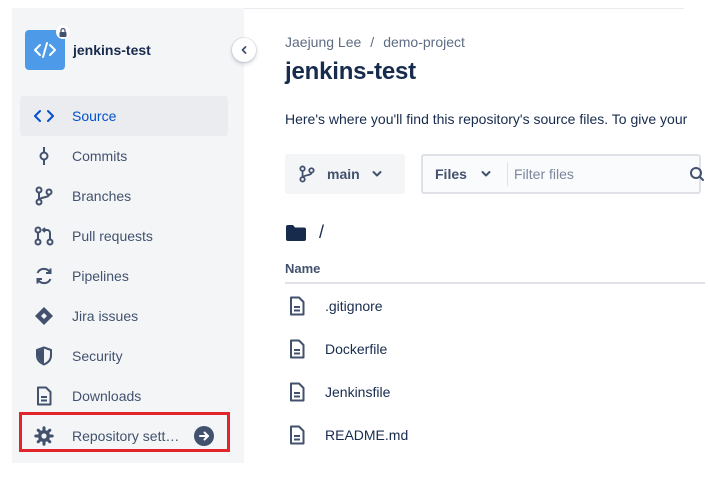 The height and width of the screenshot is (481, 708). I want to click on branch-selector: main, so click(345, 174).